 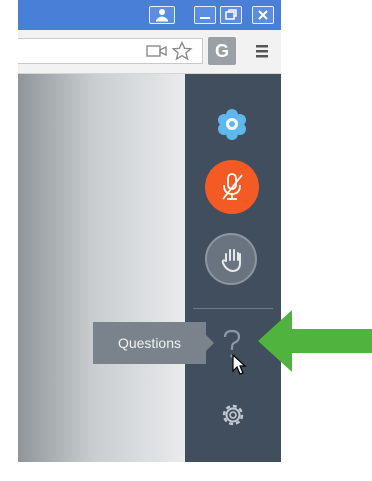 I want to click on tooltip-pointer, so click(x=210, y=343).